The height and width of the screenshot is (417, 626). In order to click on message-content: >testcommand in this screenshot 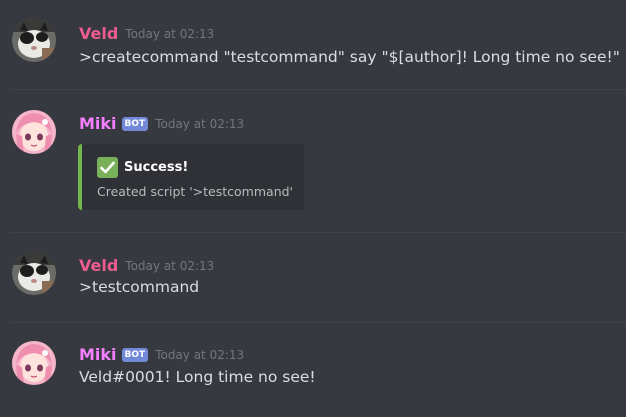, I will do `click(139, 287)`.